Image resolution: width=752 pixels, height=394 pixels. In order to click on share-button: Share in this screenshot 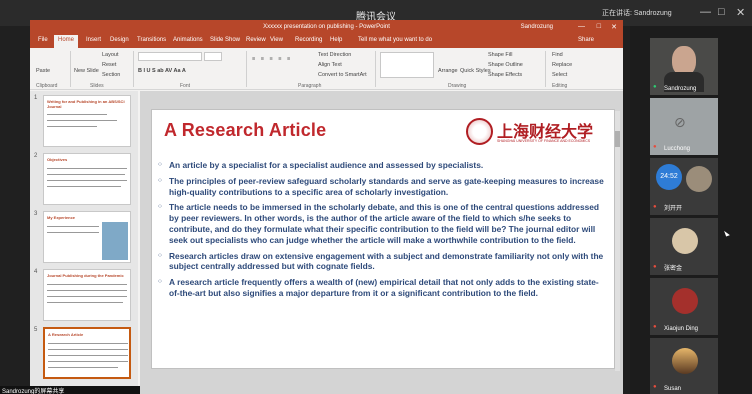, I will do `click(586, 40)`.